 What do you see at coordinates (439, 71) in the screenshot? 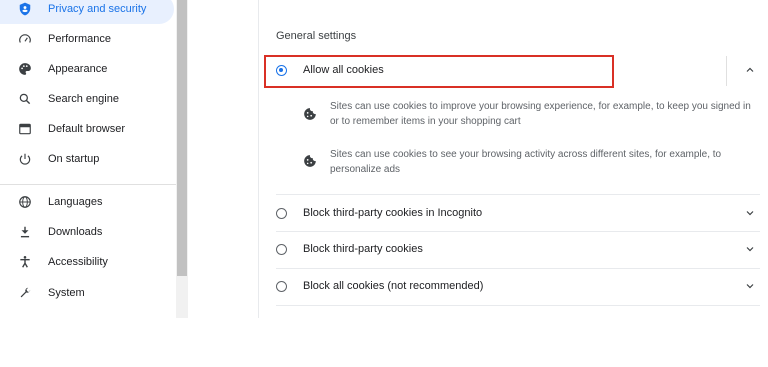
I see `highlight-box` at bounding box center [439, 71].